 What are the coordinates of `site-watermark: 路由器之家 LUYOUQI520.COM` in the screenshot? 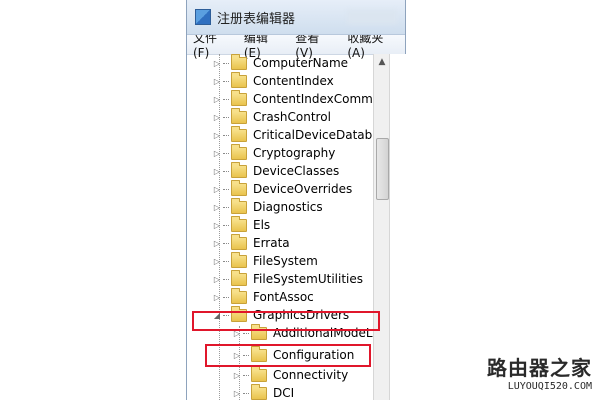 It's located at (539, 372).